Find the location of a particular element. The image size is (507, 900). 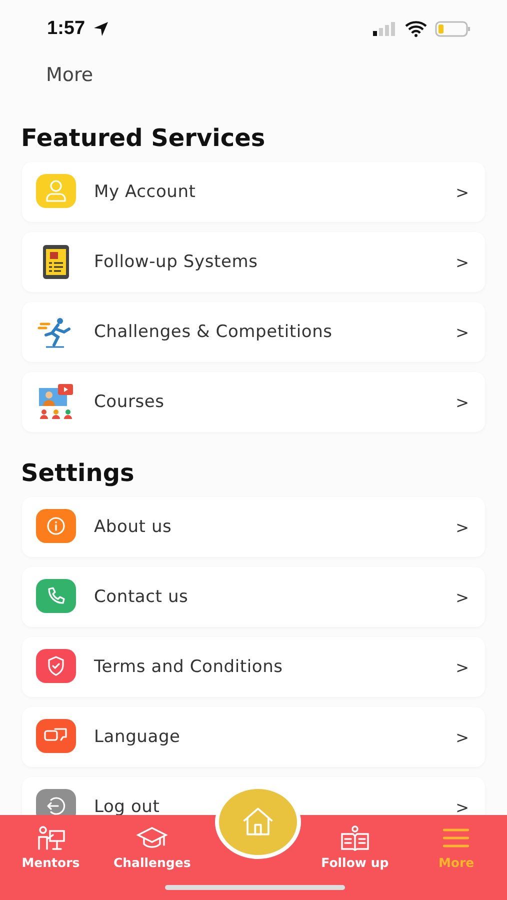

menu-row: Courses > is located at coordinates (253, 402).